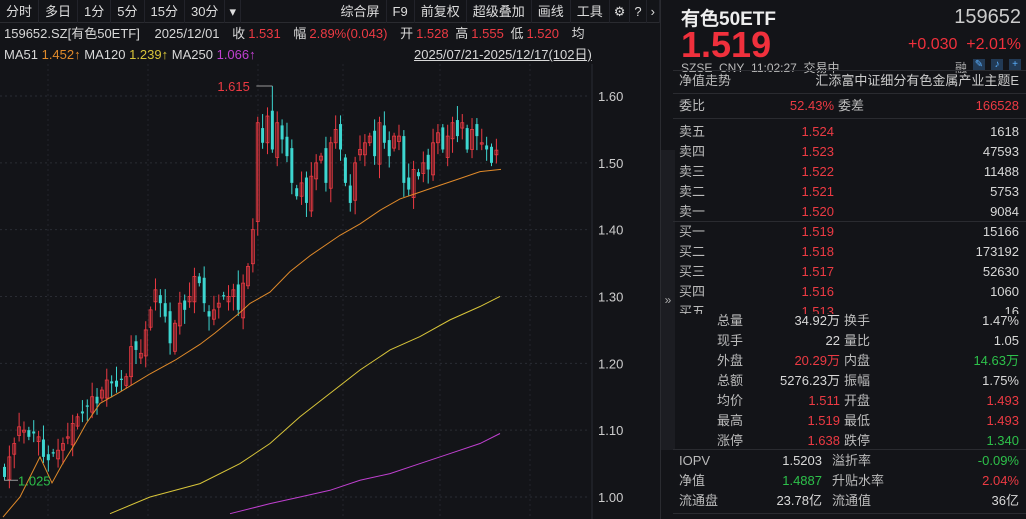 This screenshot has width=1026, height=519. I want to click on period-dropdown: ▾, so click(233, 11).